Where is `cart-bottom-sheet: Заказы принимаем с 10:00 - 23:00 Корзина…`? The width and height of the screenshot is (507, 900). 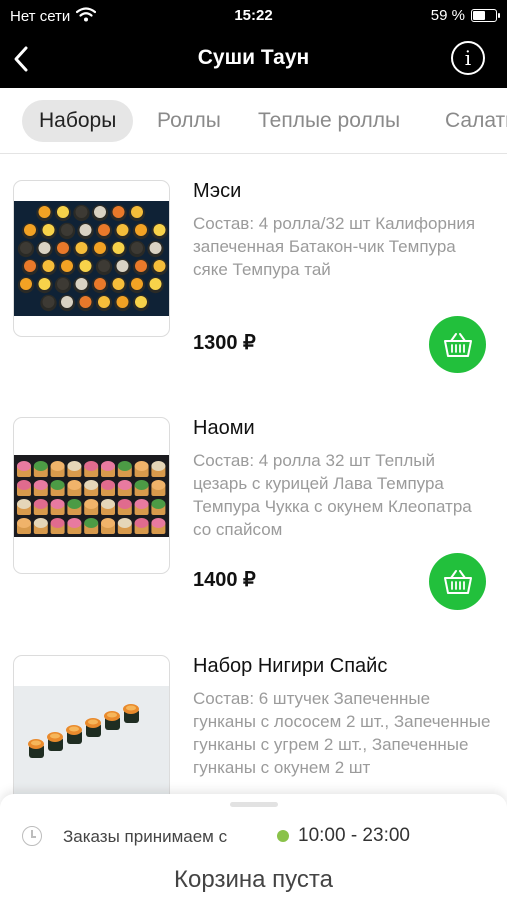 cart-bottom-sheet: Заказы принимаем с 10:00 - 23:00 Корзина… is located at coordinates (253, 847).